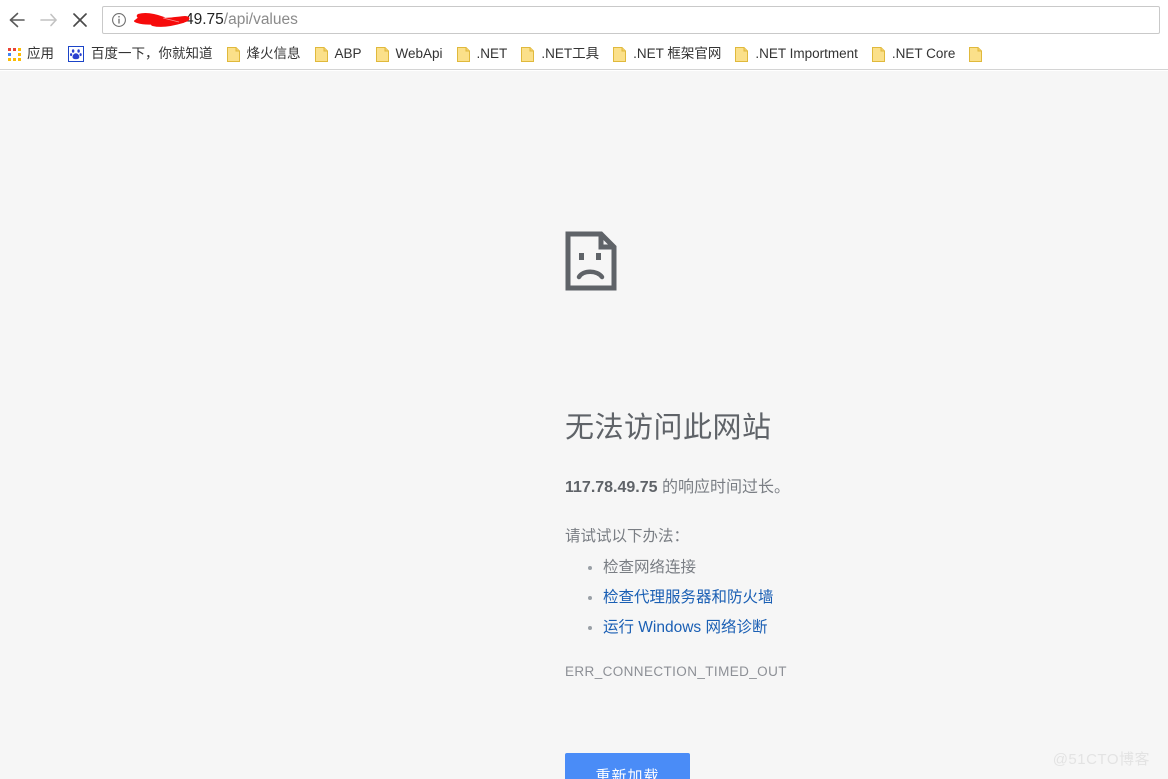 This screenshot has height=779, width=1168. I want to click on url-text: 117.78.49.75/api/values, so click(215, 20).